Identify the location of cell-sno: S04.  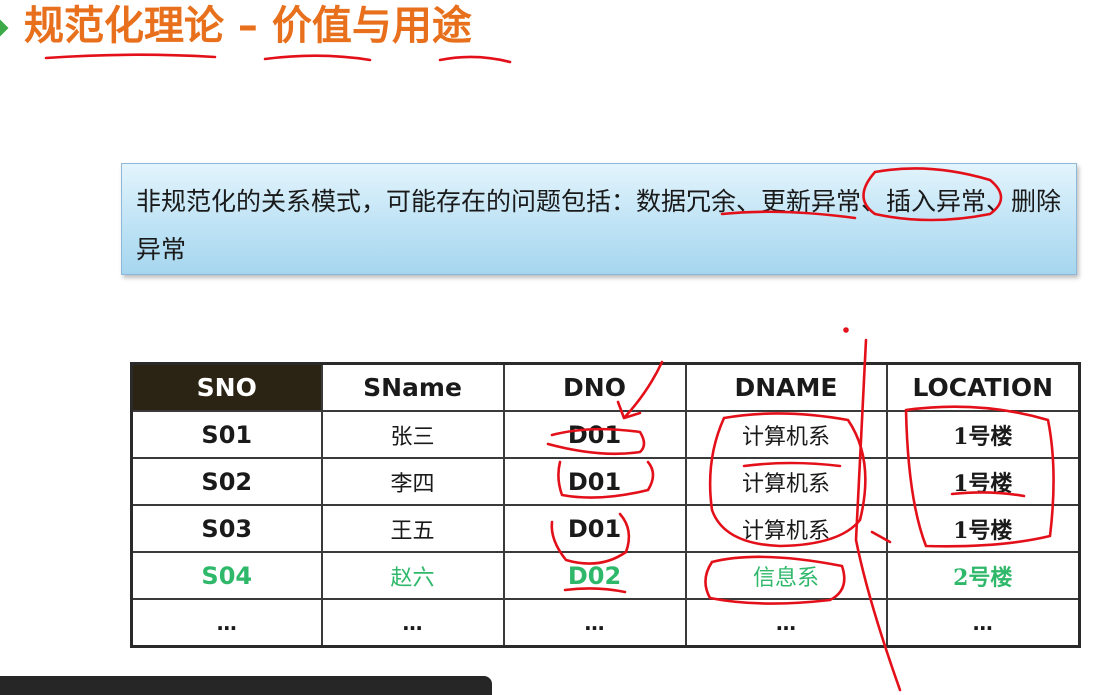
(226, 575).